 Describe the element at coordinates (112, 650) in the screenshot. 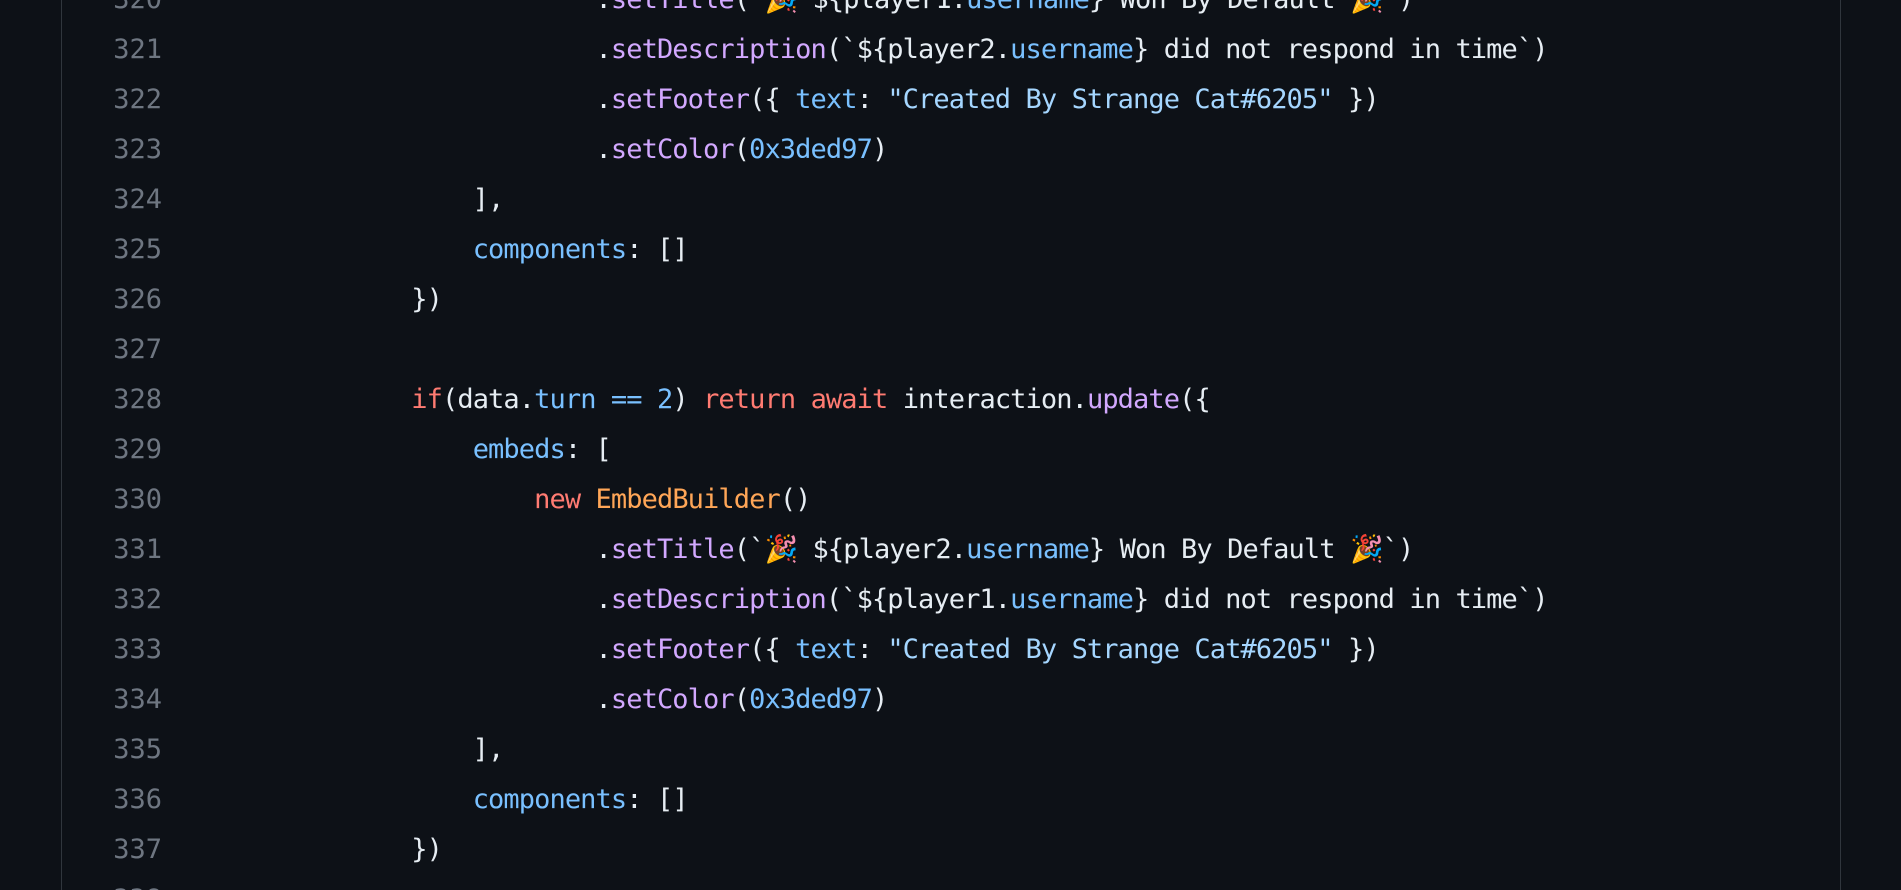

I see `line-number: 333` at that location.